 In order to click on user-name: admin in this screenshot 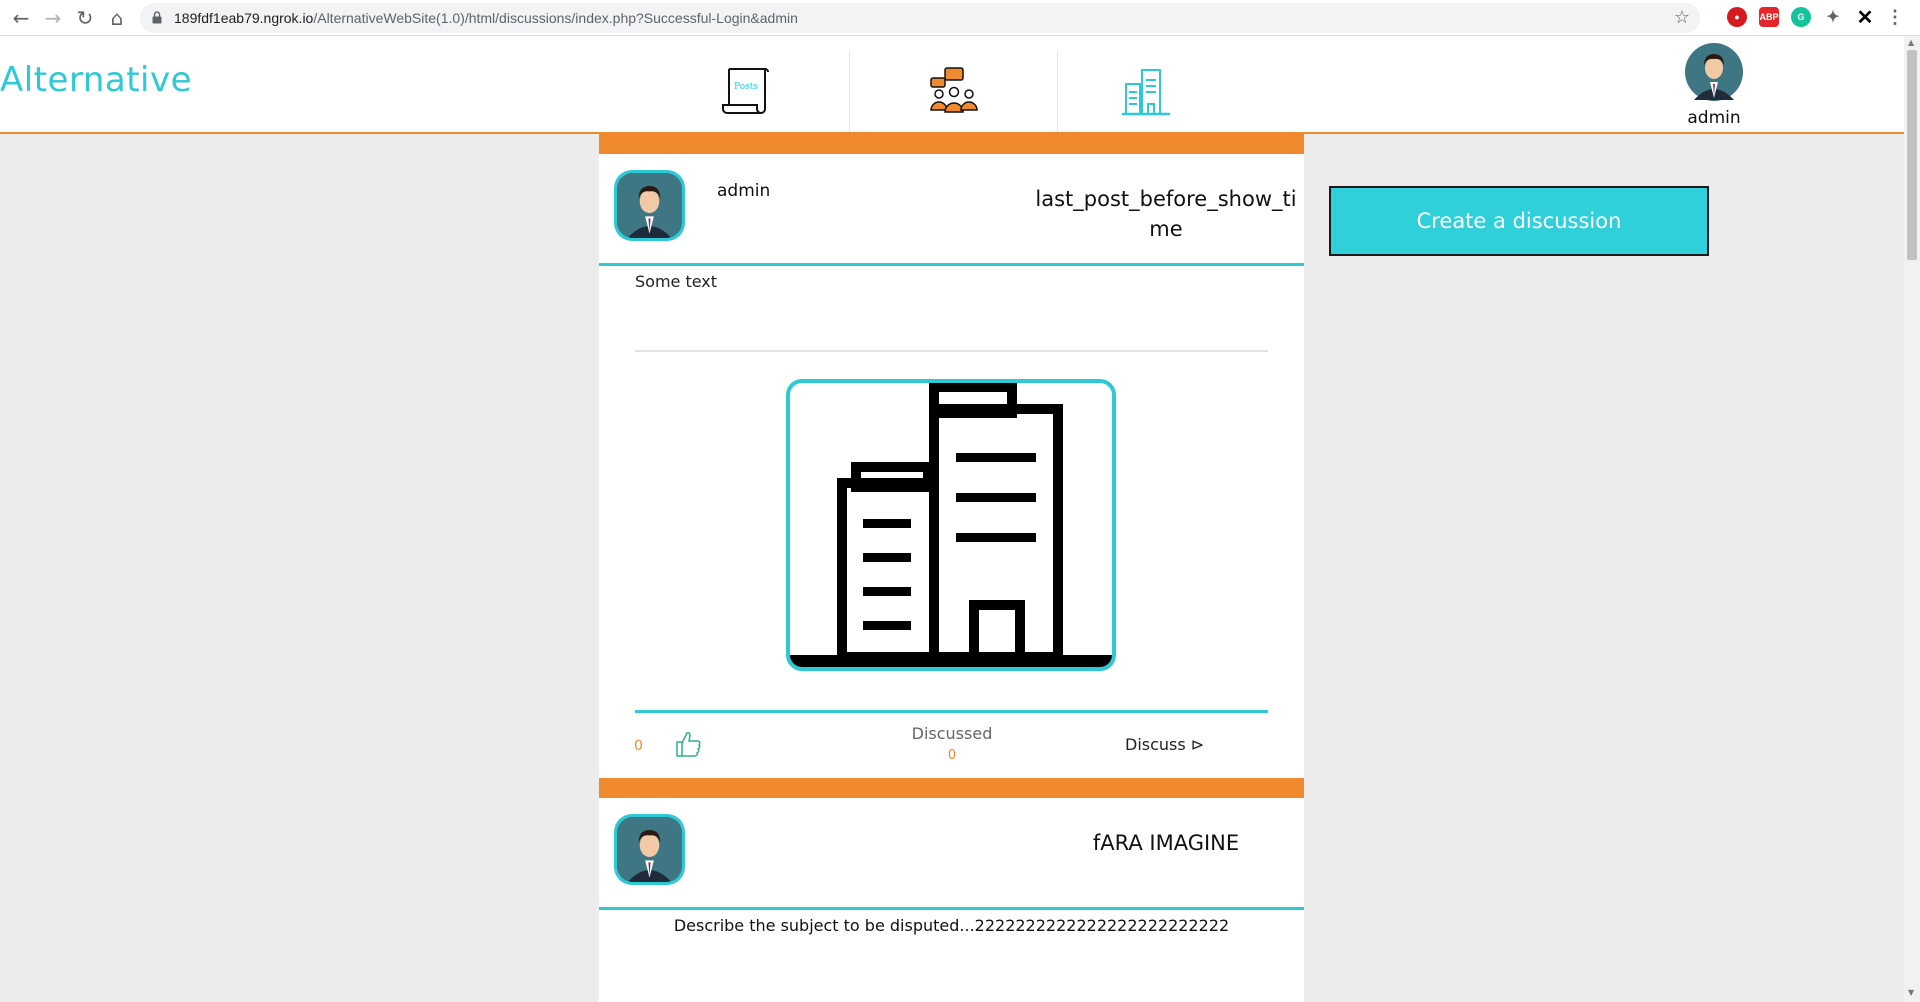, I will do `click(1714, 118)`.